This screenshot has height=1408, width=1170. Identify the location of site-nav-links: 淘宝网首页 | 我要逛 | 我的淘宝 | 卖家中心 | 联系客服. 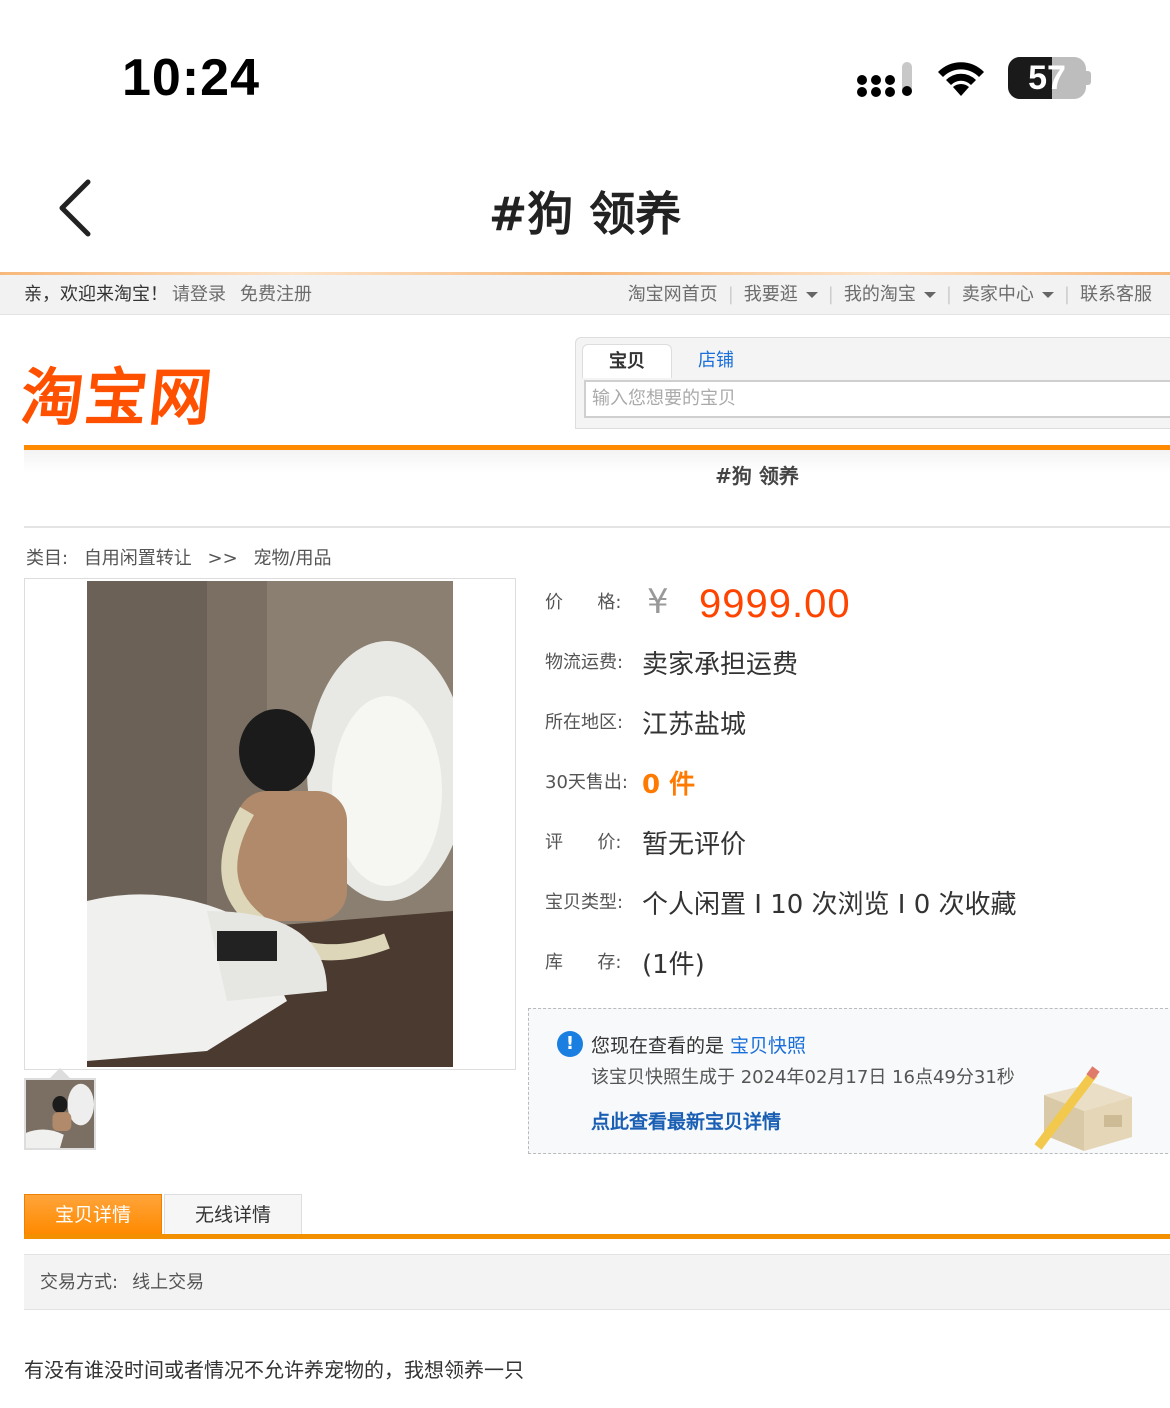
(890, 295).